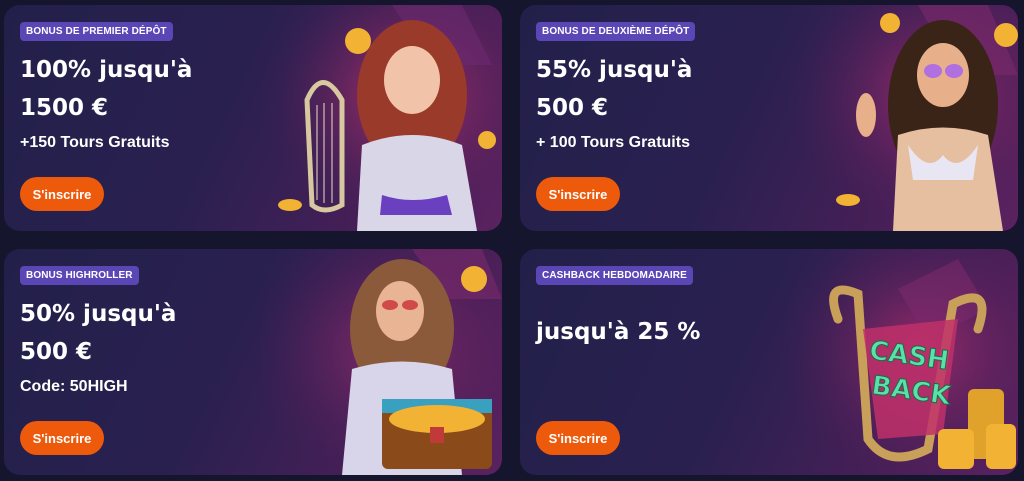  I want to click on bonus-badge: BONUS DE DEUXIÈME DÉPÔT, so click(616, 31).